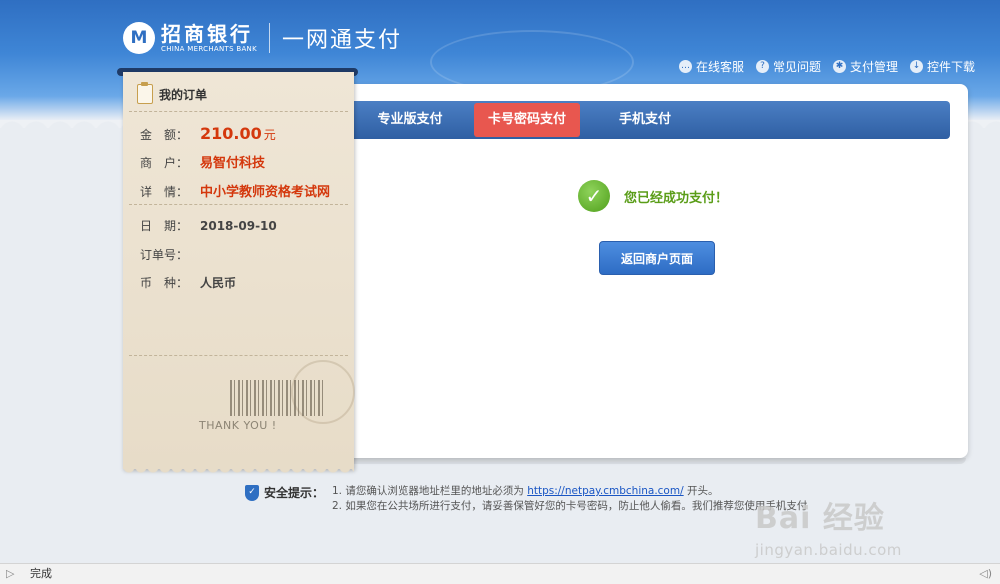 This screenshot has height=584, width=1000. Describe the element at coordinates (701, 491) in the screenshot. I see `tip-line-1-suffix: 开头。` at that location.